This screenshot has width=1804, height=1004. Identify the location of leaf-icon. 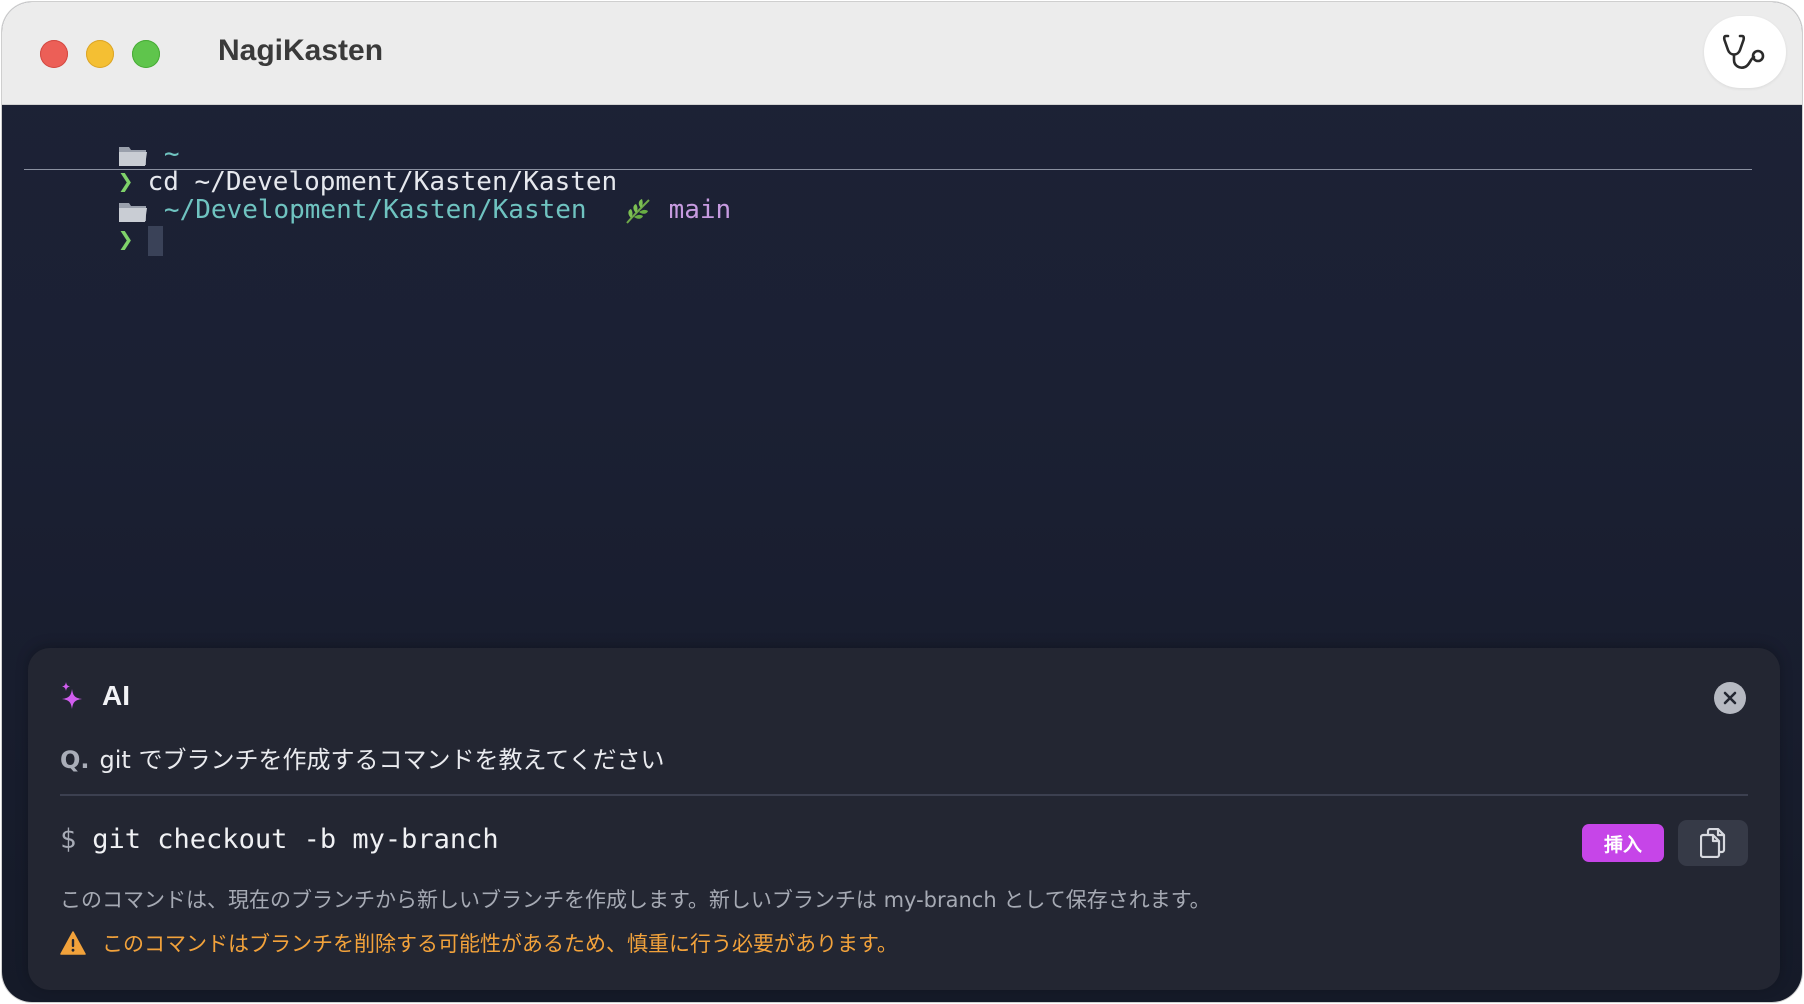
(637, 211).